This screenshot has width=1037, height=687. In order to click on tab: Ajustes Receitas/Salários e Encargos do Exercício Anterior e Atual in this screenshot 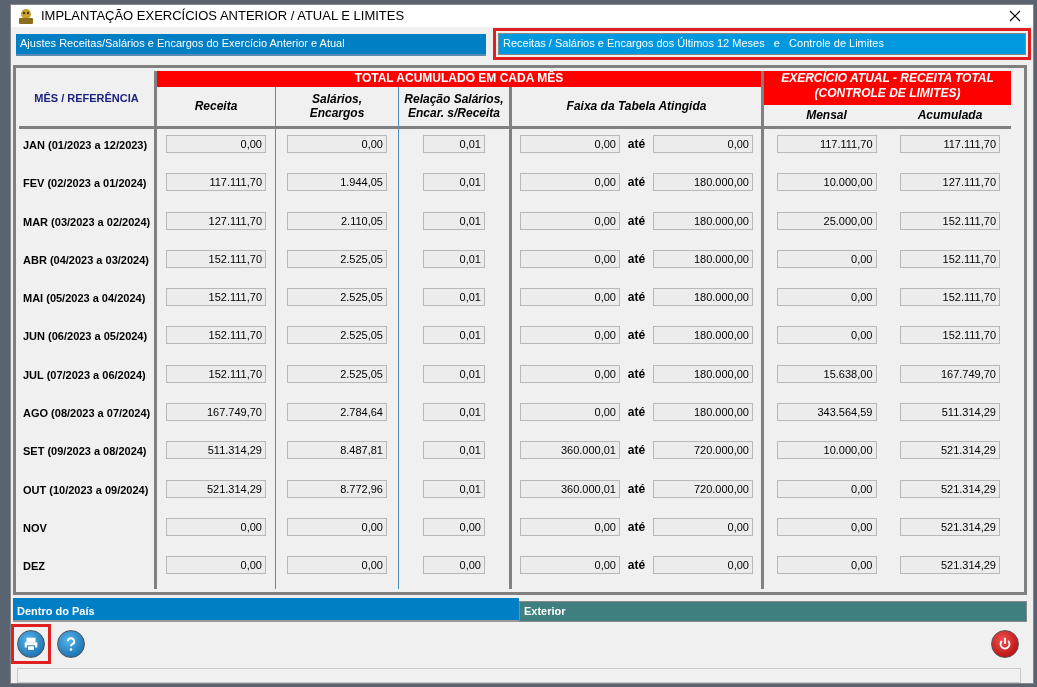, I will do `click(251, 44)`.